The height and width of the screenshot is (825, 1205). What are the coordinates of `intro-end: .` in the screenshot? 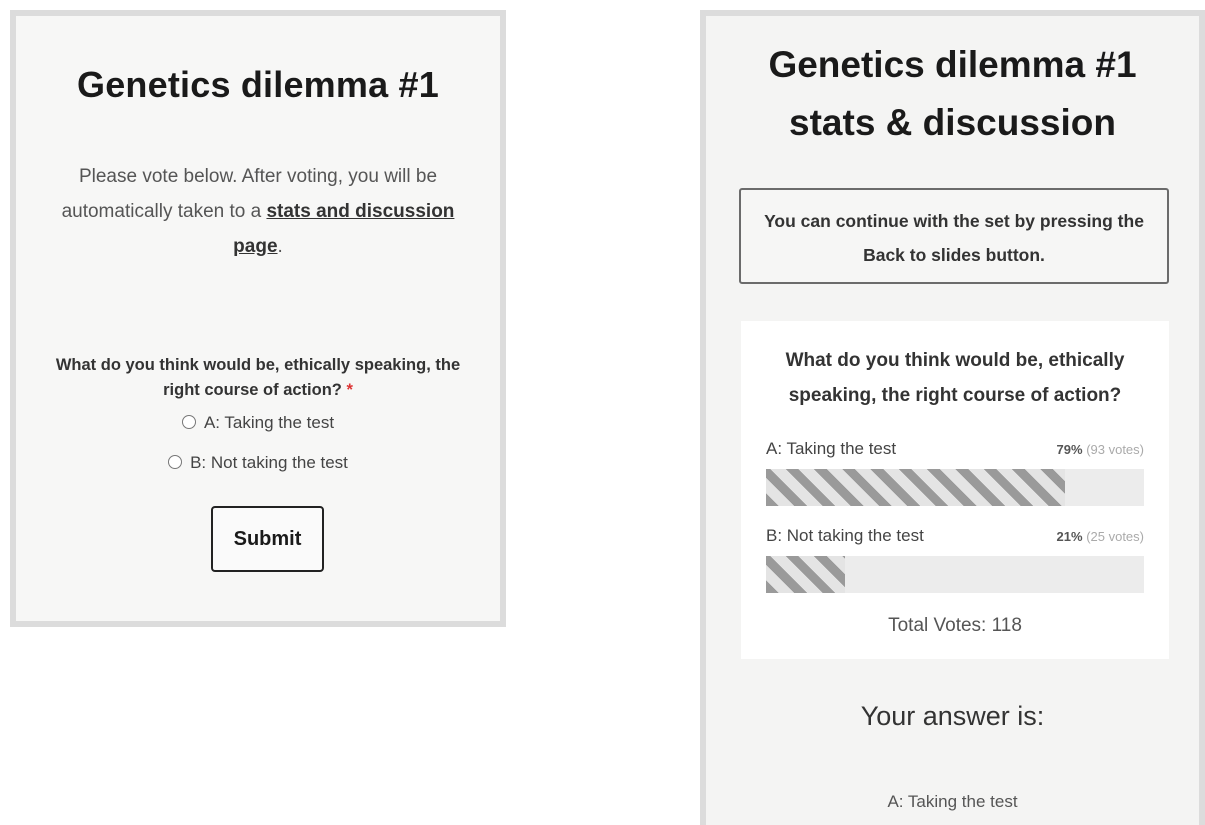 It's located at (280, 246).